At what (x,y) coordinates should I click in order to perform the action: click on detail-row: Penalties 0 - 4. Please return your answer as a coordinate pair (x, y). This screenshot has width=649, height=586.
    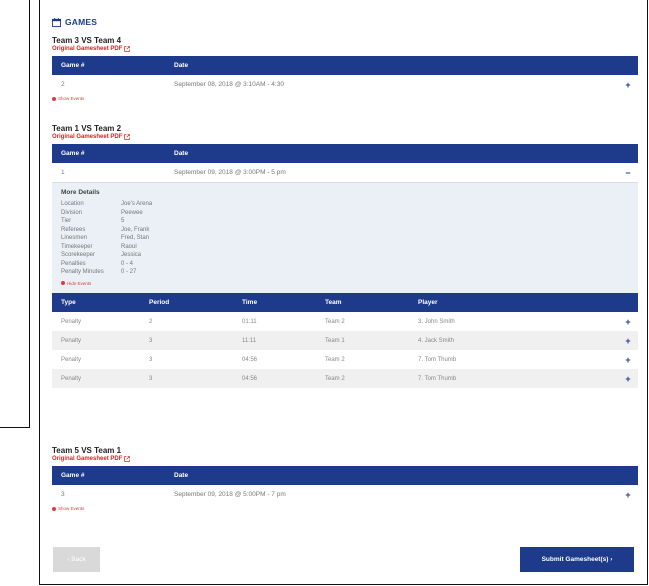
    Looking at the image, I should click on (345, 264).